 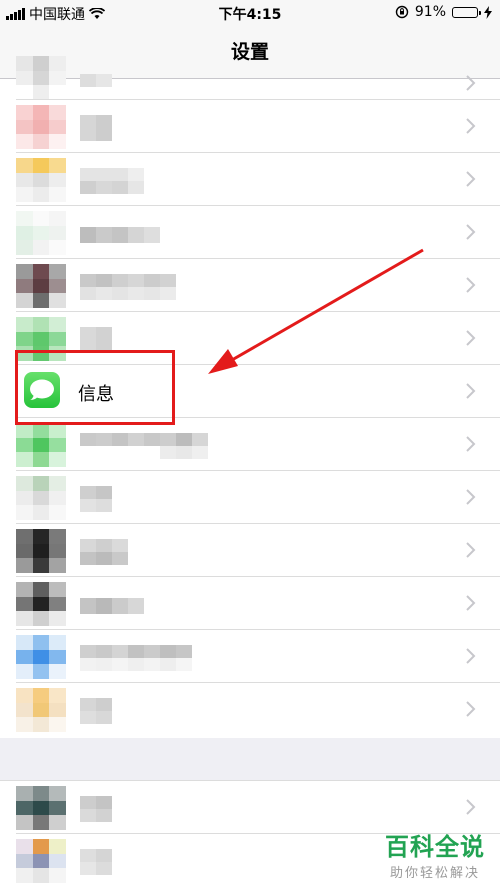 I want to click on watermark: 百科全说 助你轻松解决, so click(x=435, y=854).